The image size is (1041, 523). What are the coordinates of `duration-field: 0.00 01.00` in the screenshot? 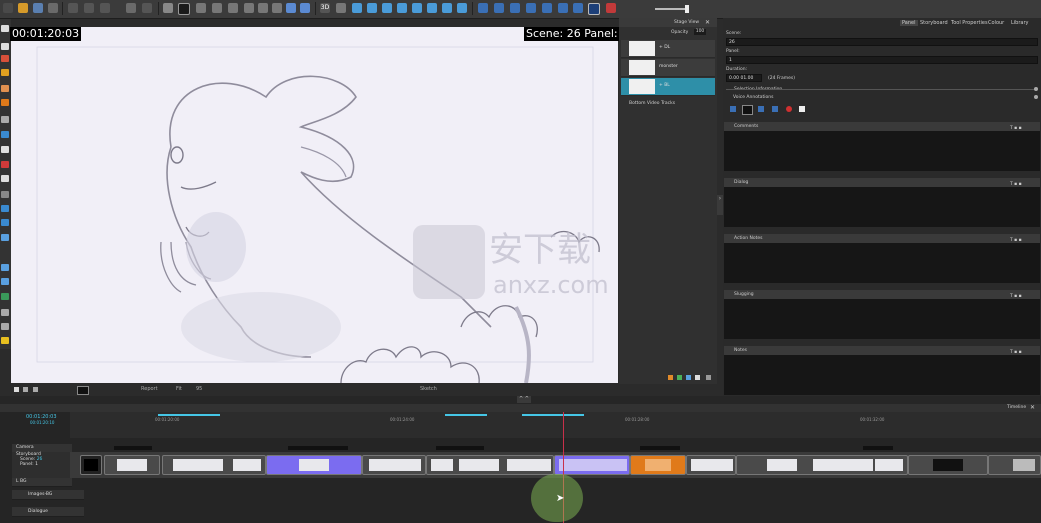 It's located at (744, 78).